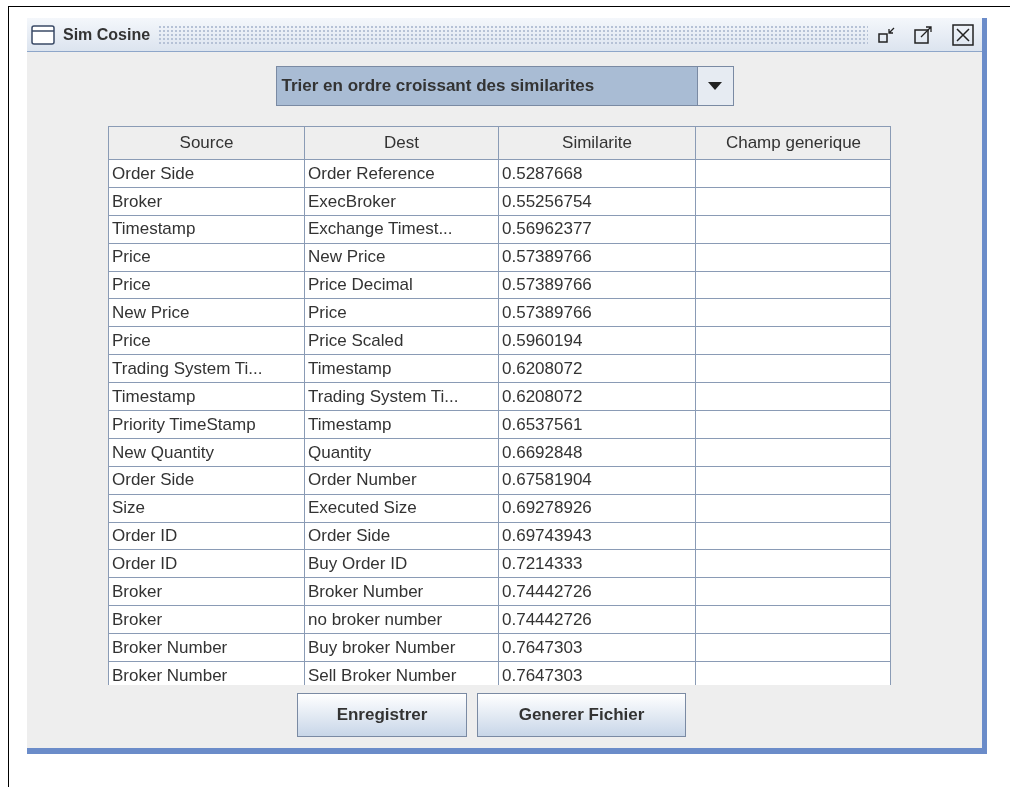 This screenshot has height=787, width=1010. I want to click on window-icon, so click(43, 34).